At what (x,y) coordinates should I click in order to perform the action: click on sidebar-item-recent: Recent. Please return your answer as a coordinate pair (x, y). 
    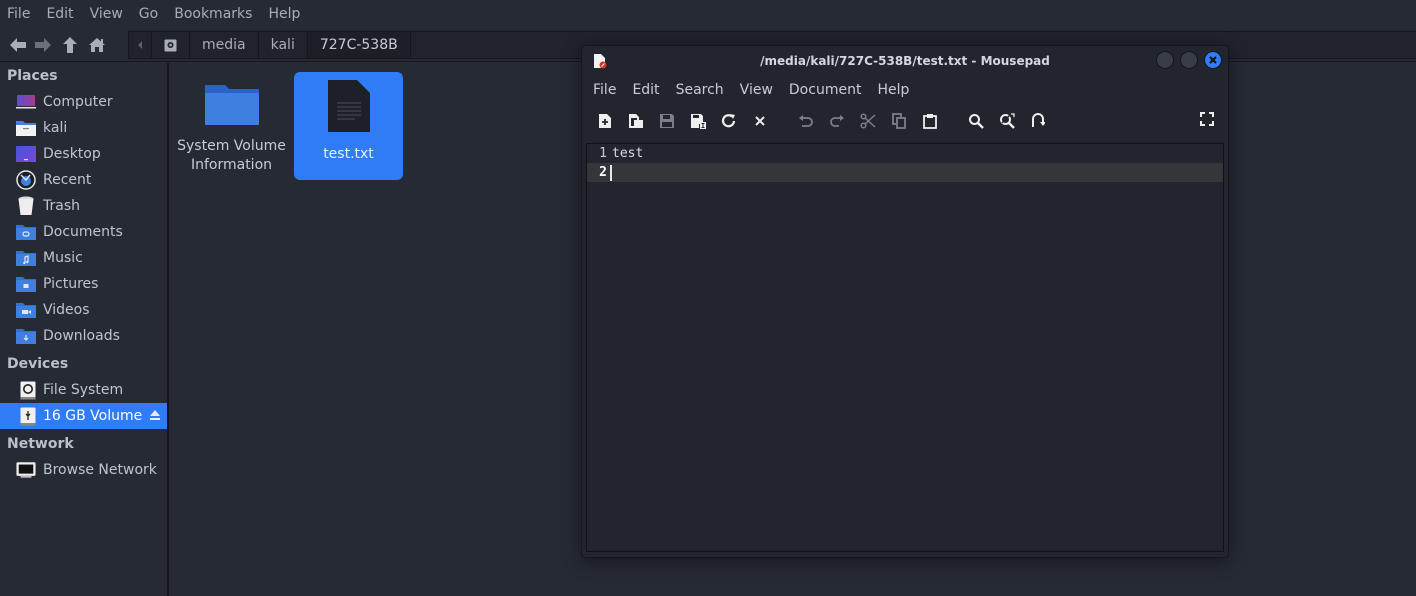
    Looking at the image, I should click on (83, 180).